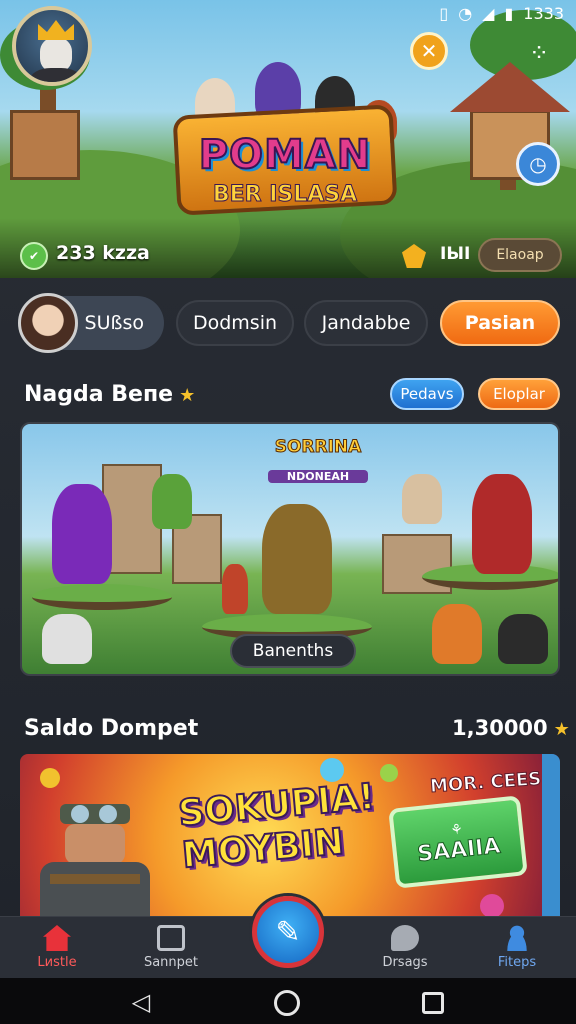  What do you see at coordinates (102, 597) in the screenshot?
I see `platform` at bounding box center [102, 597].